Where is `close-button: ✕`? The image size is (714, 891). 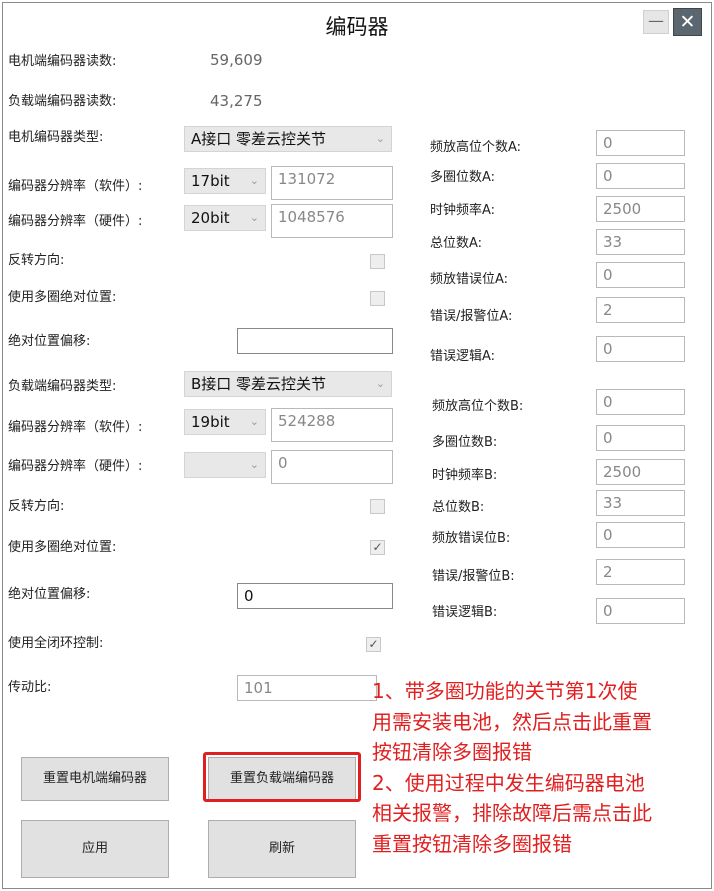
close-button: ✕ is located at coordinates (687, 22).